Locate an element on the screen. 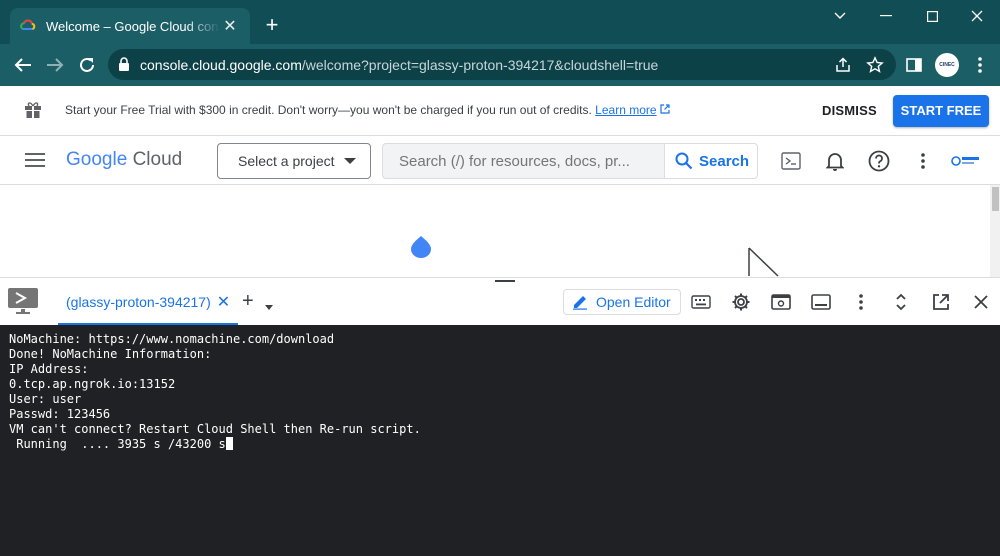  hamburger-menu-icon is located at coordinates (35, 160).